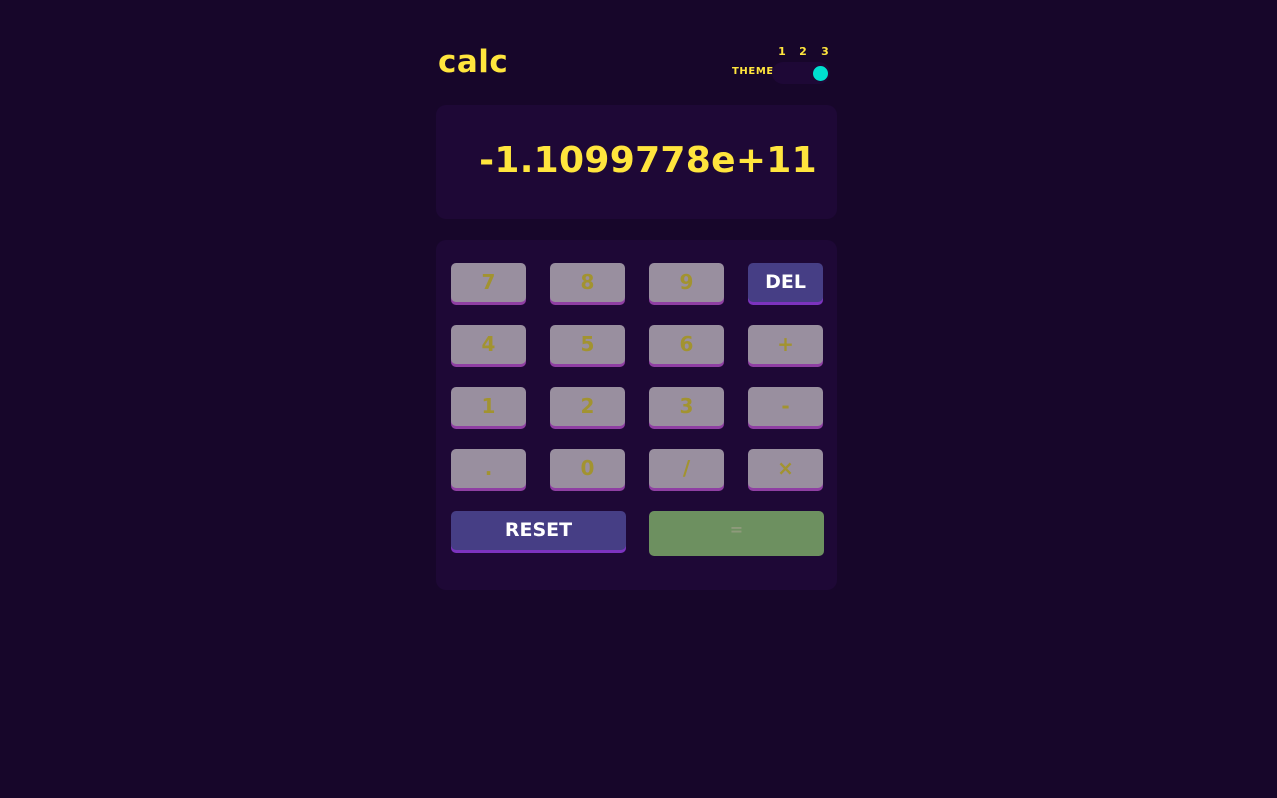  I want to click on key-decimal: ., so click(488, 468).